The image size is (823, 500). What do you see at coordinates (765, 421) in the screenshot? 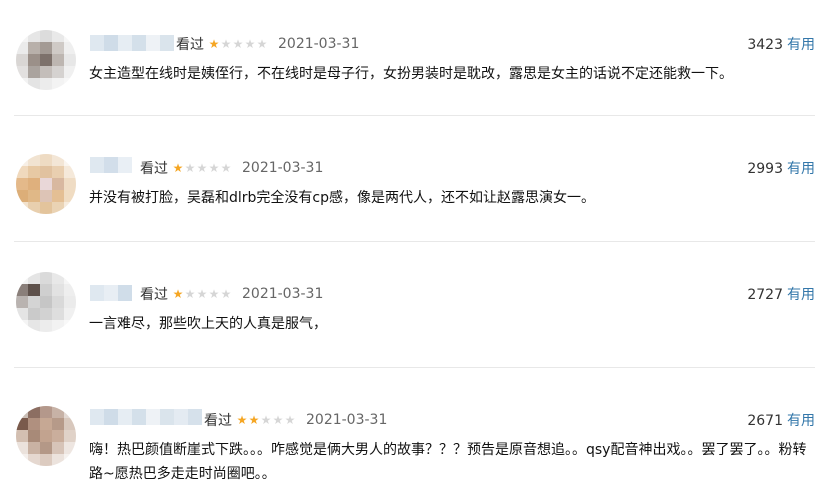
I see `vote-count: 2671` at bounding box center [765, 421].